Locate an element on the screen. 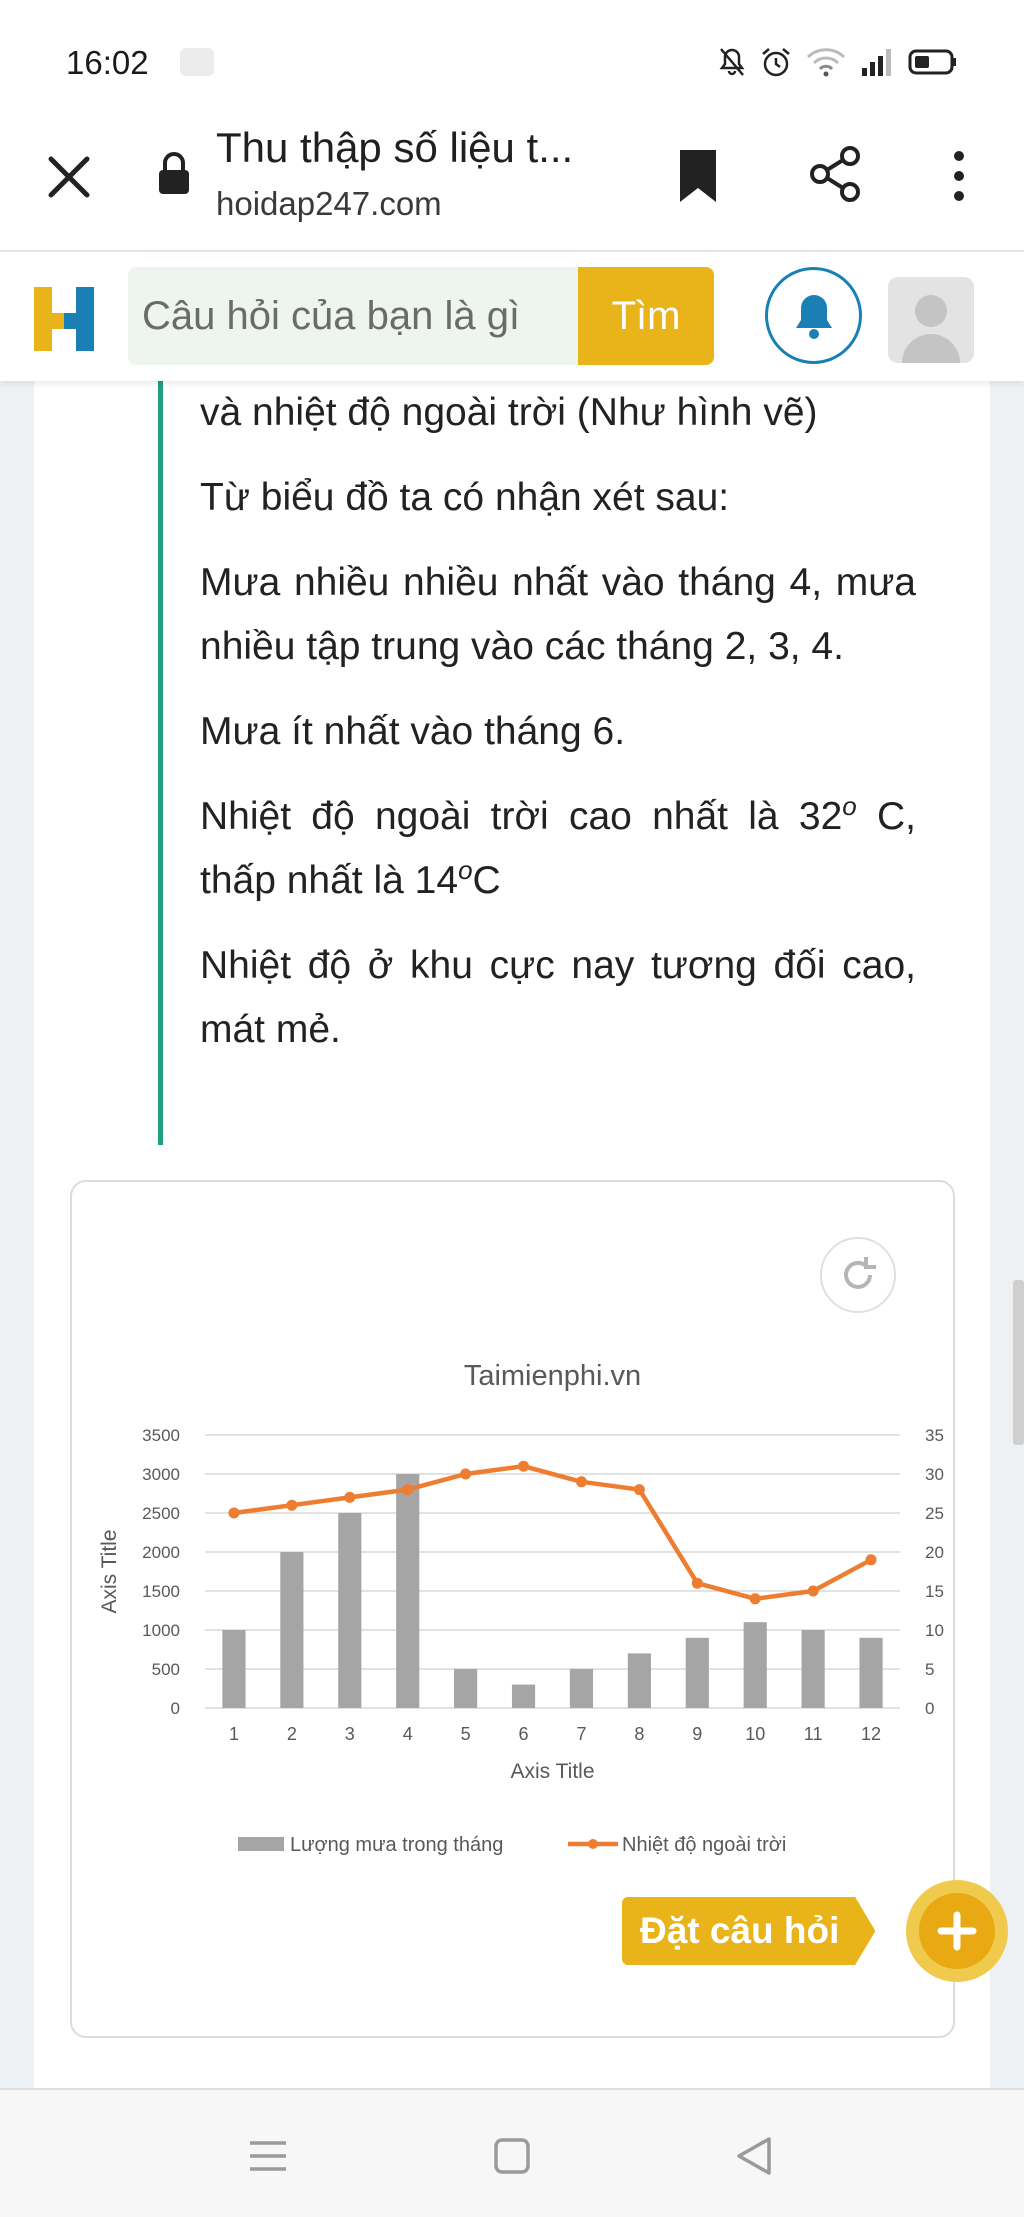 The image size is (1024, 2217). status-icons is located at coordinates (838, 62).